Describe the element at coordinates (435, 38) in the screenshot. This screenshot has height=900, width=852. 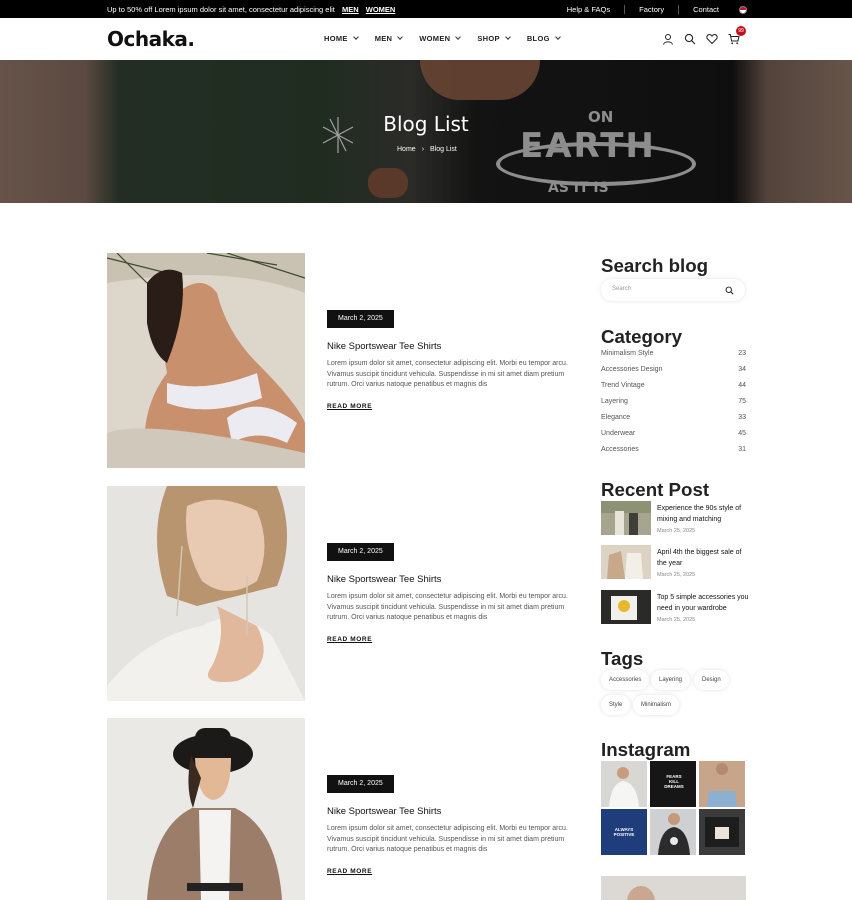
I see `nav-label: WOMEN` at that location.